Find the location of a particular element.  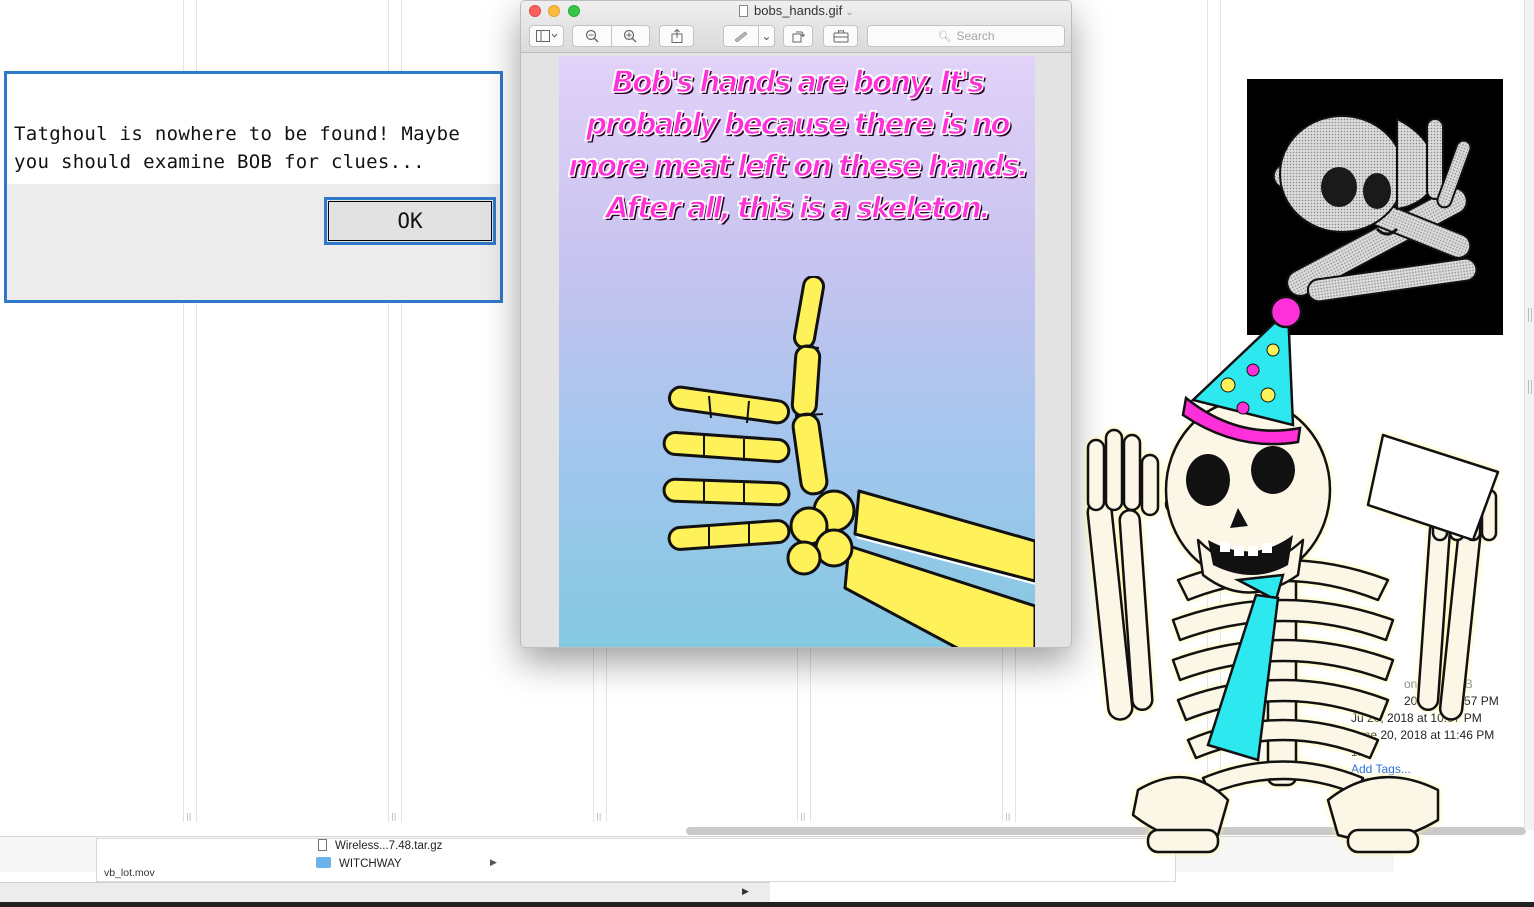

rotate-icon is located at coordinates (798, 37).